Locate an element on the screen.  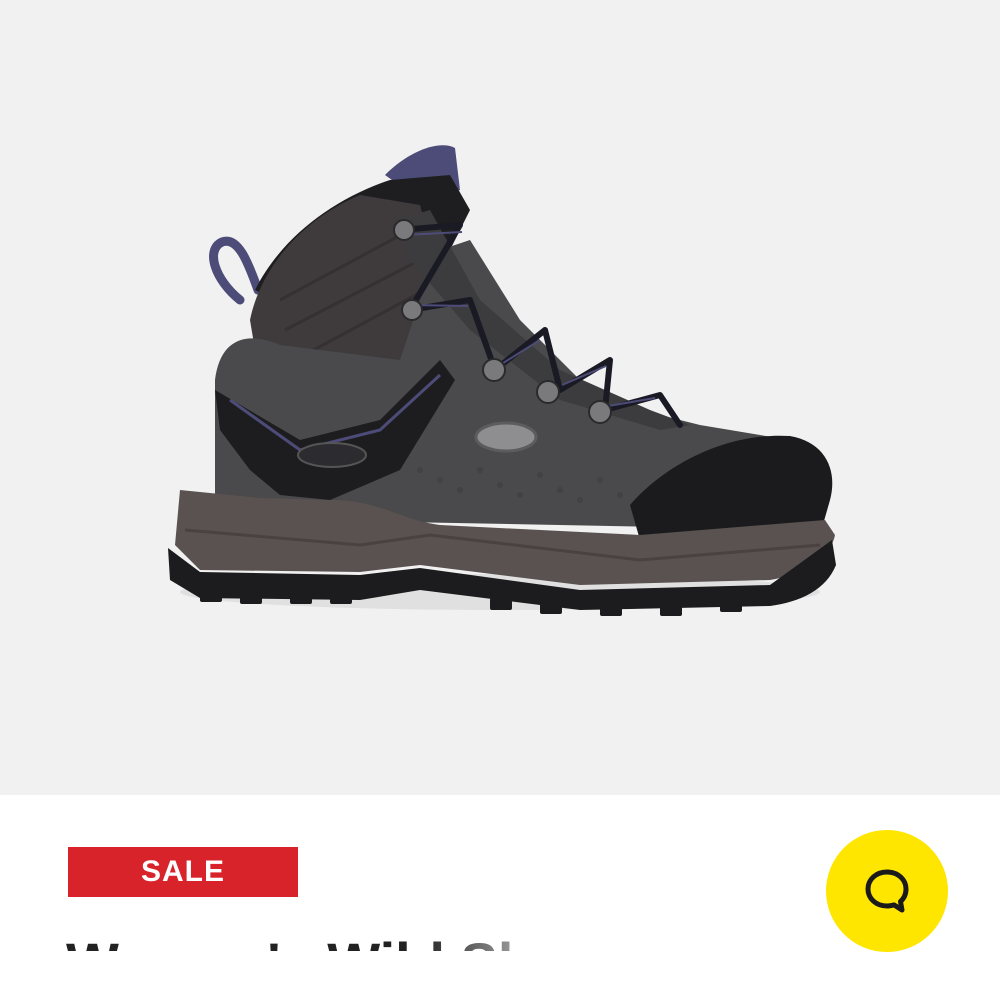
title-fade-overlay is located at coordinates (530, 943).